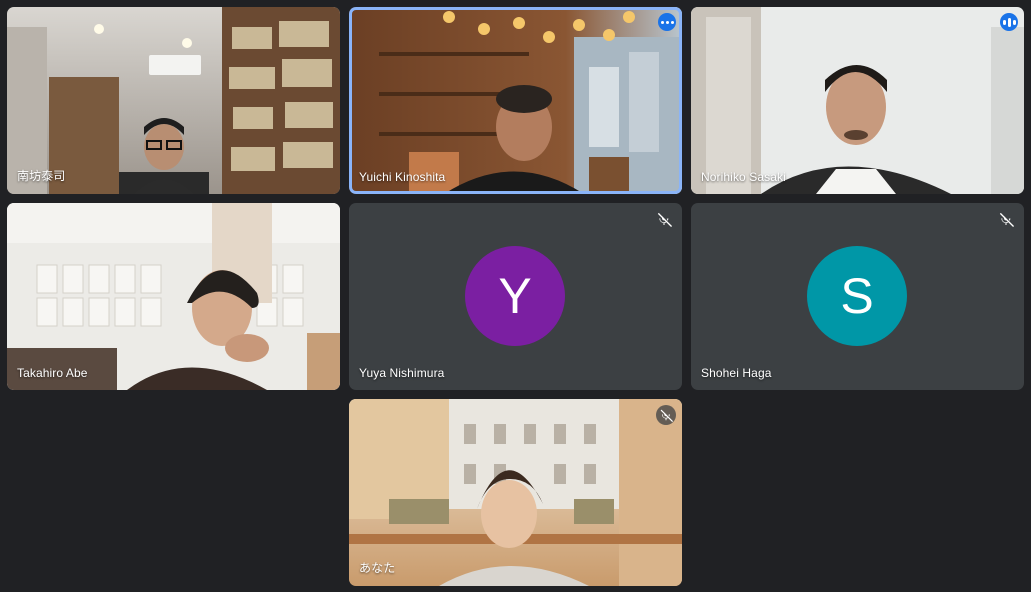 This screenshot has width=1031, height=592. What do you see at coordinates (52, 373) in the screenshot?
I see `participant-name: Takahiro Abe` at bounding box center [52, 373].